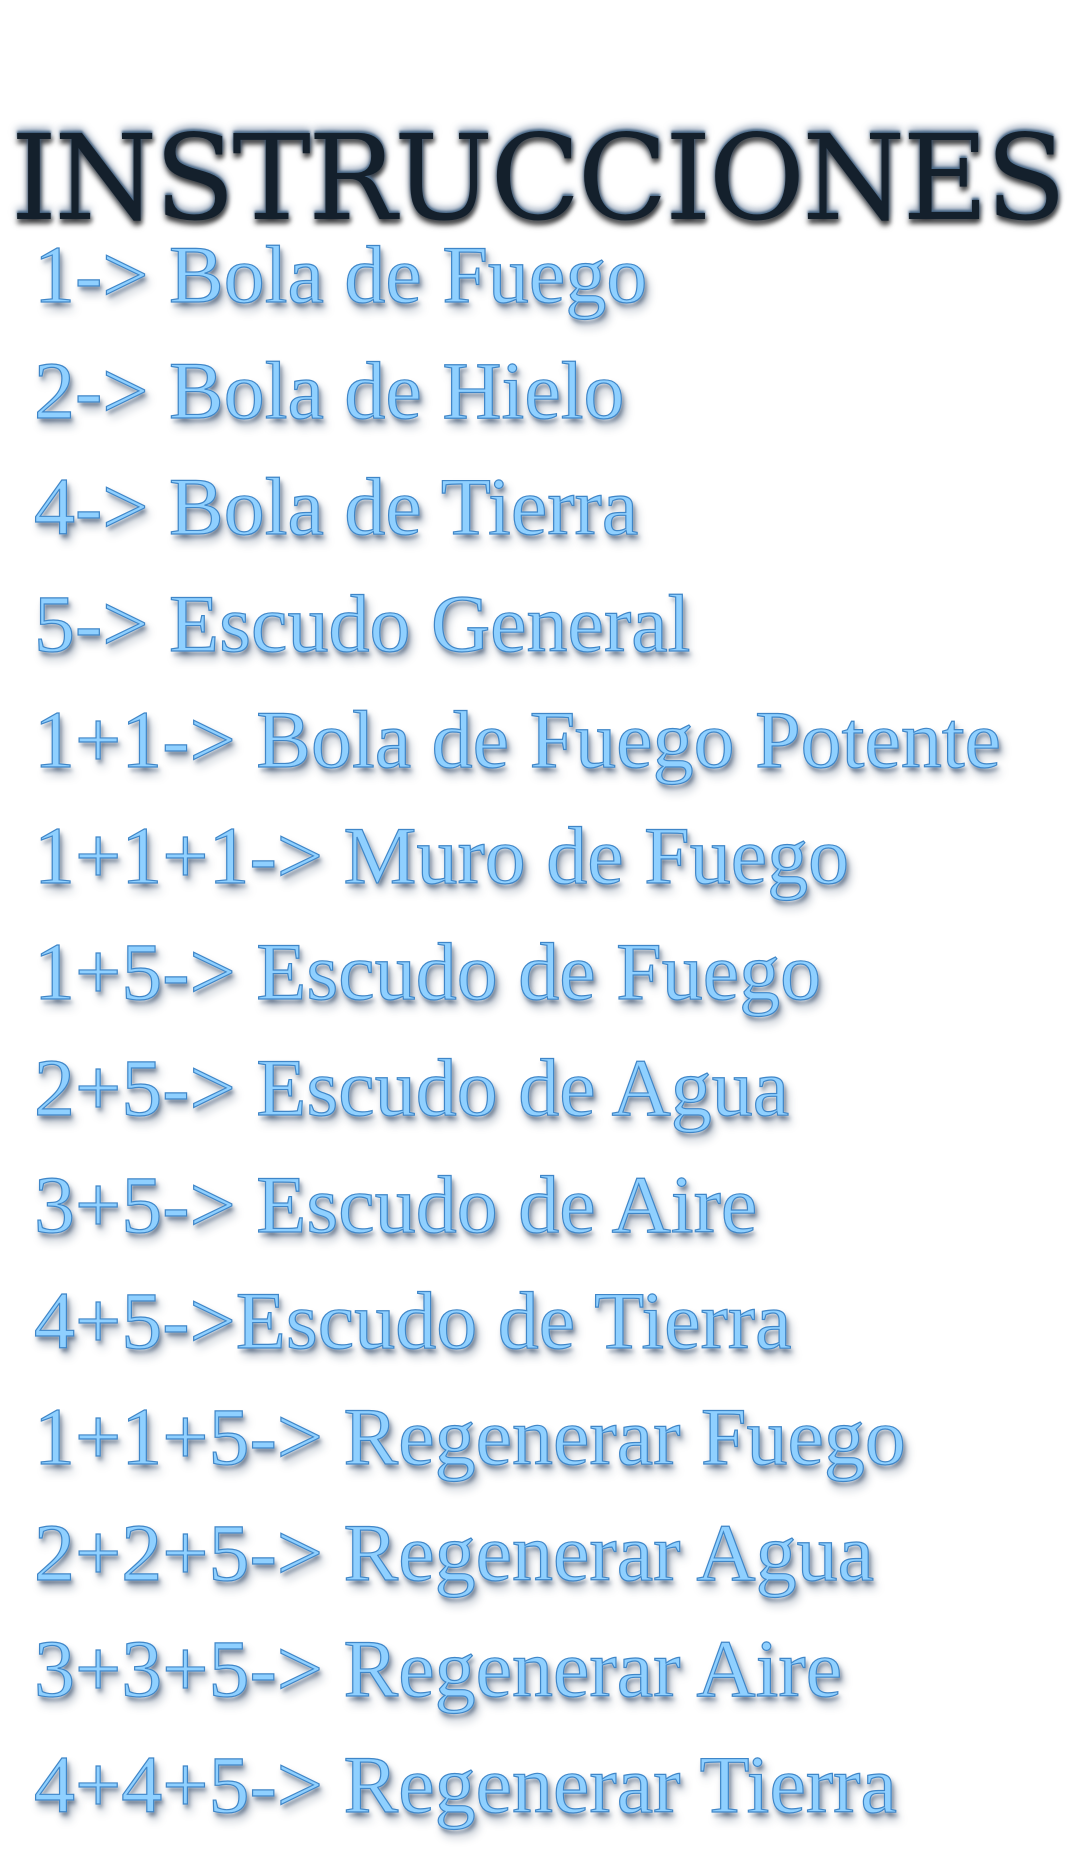 Image resolution: width=1074 pixels, height=1859 pixels. What do you see at coordinates (517, 739) in the screenshot?
I see `instruction-powerful-fire-ball: 1+1-> Bola de Fuego Potente` at bounding box center [517, 739].